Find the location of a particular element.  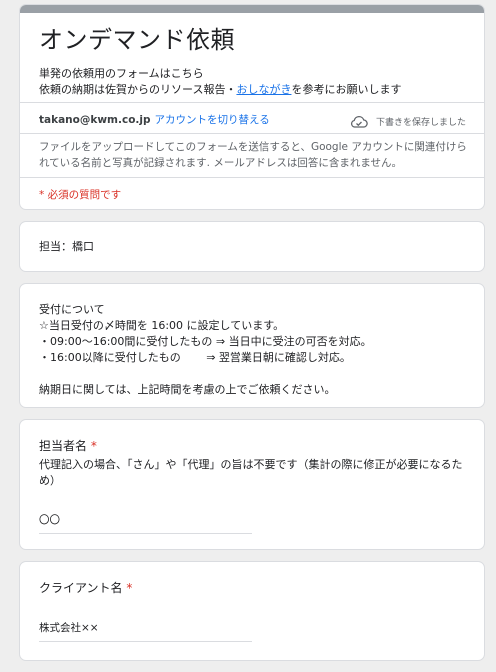

question-client-card: クライアント名 * 株式会社×× is located at coordinates (252, 611).